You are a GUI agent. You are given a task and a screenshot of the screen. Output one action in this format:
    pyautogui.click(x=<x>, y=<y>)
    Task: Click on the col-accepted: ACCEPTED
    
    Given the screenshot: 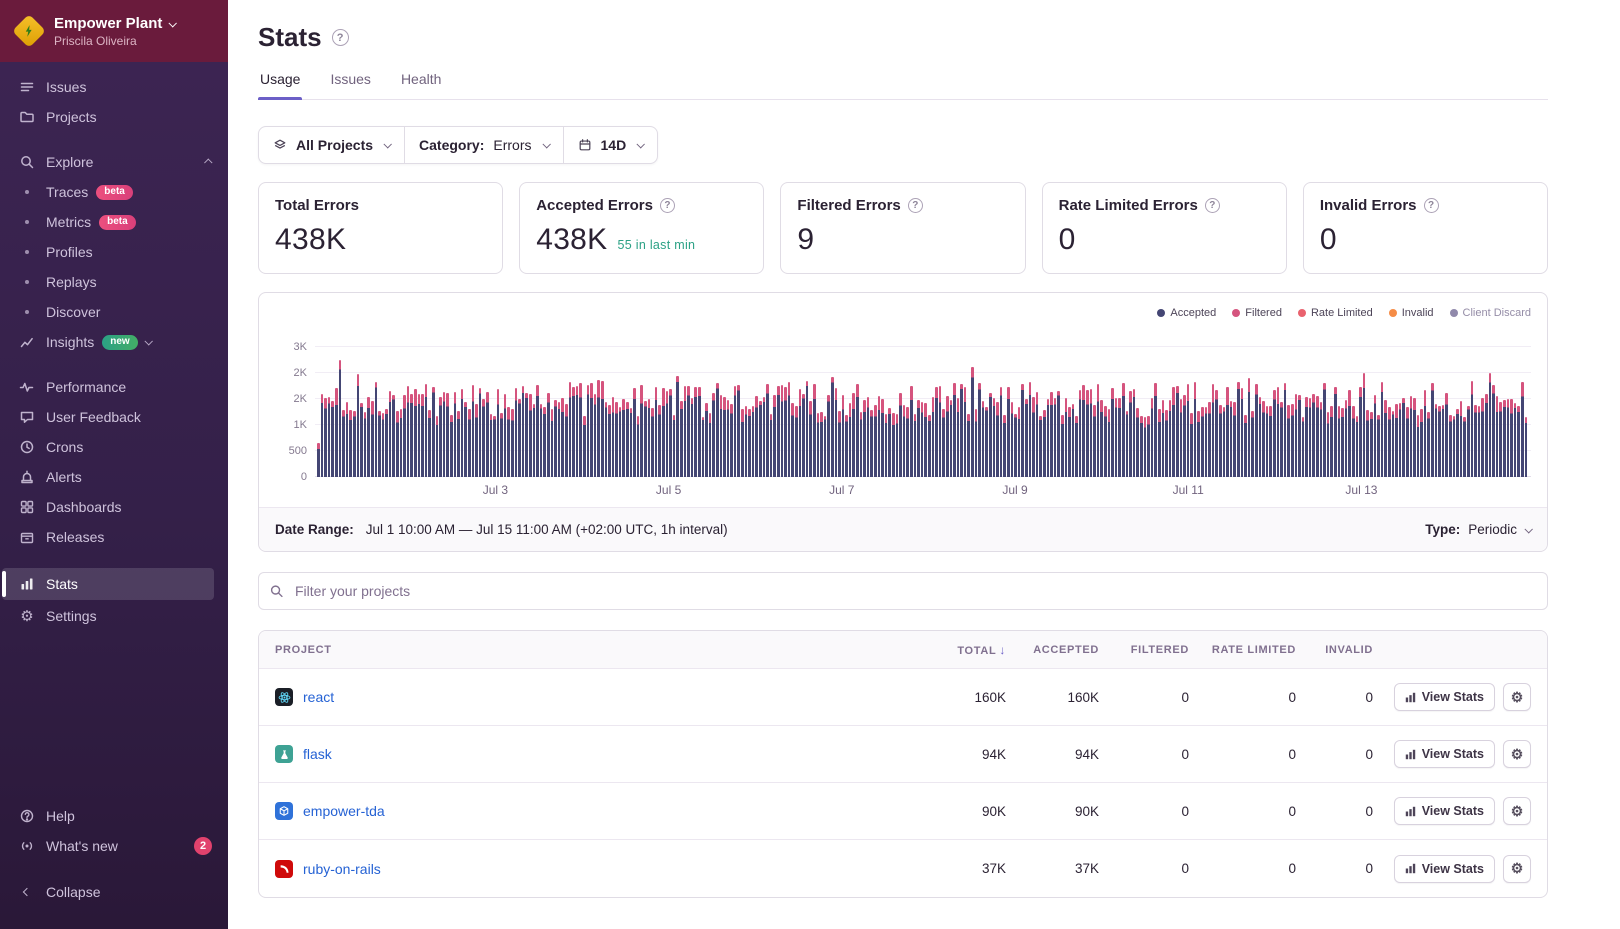 What is the action you would take?
    pyautogui.click(x=1052, y=650)
    